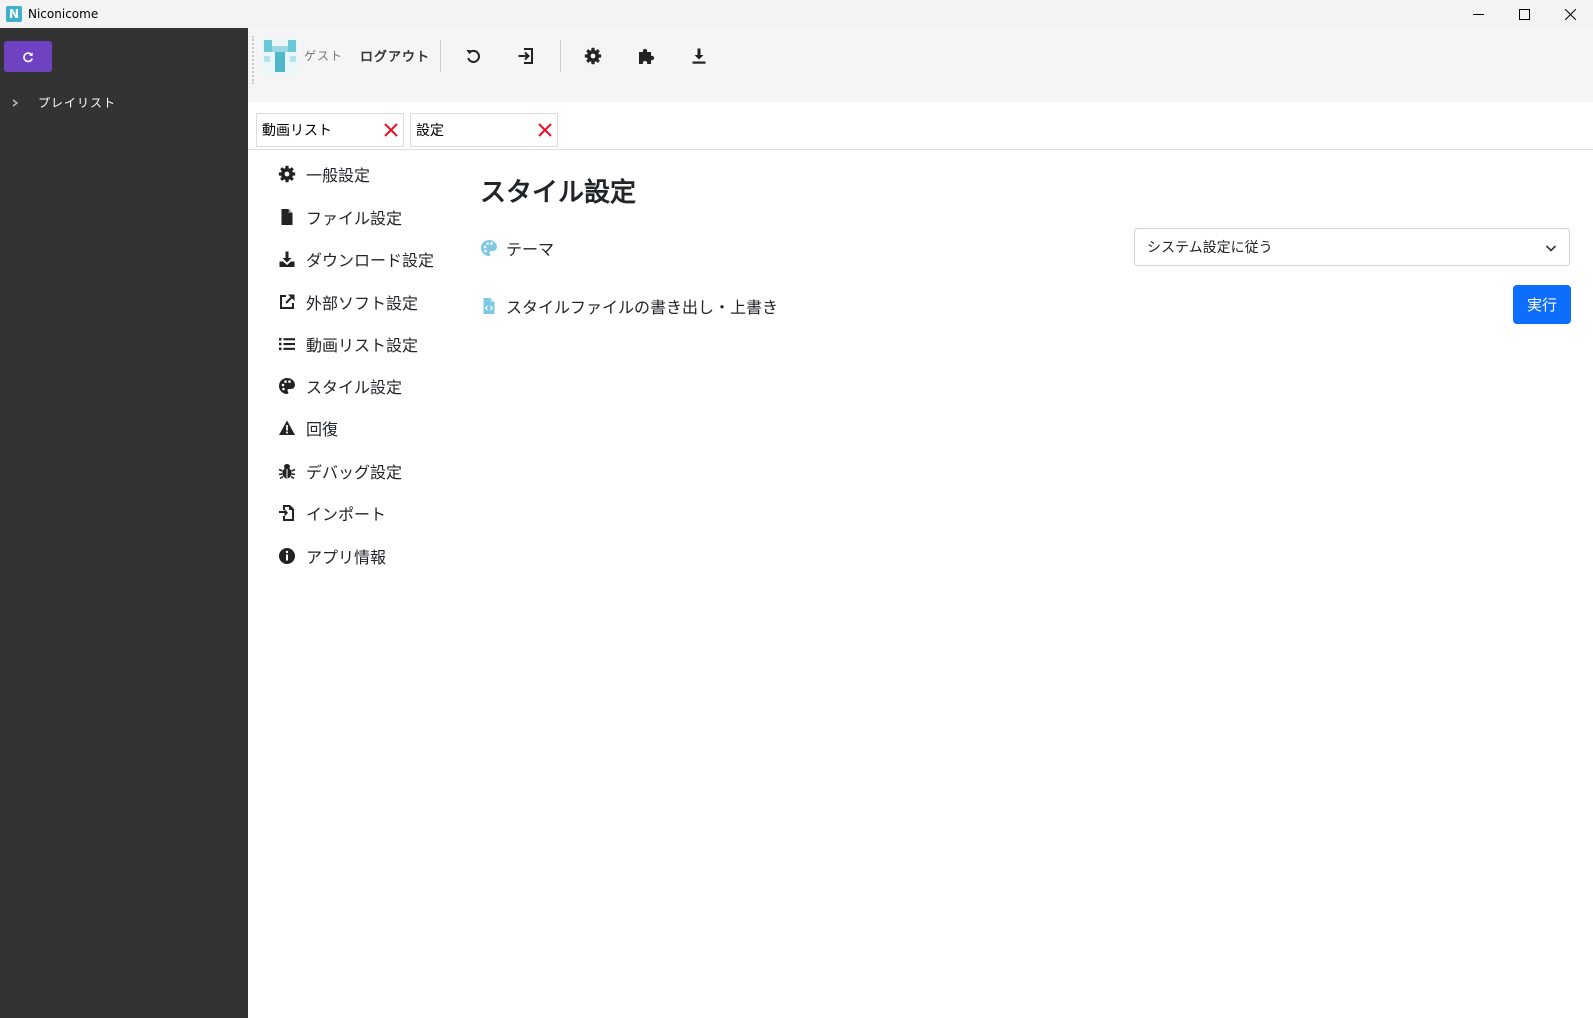  I want to click on puzzle-piece-icon, so click(647, 56).